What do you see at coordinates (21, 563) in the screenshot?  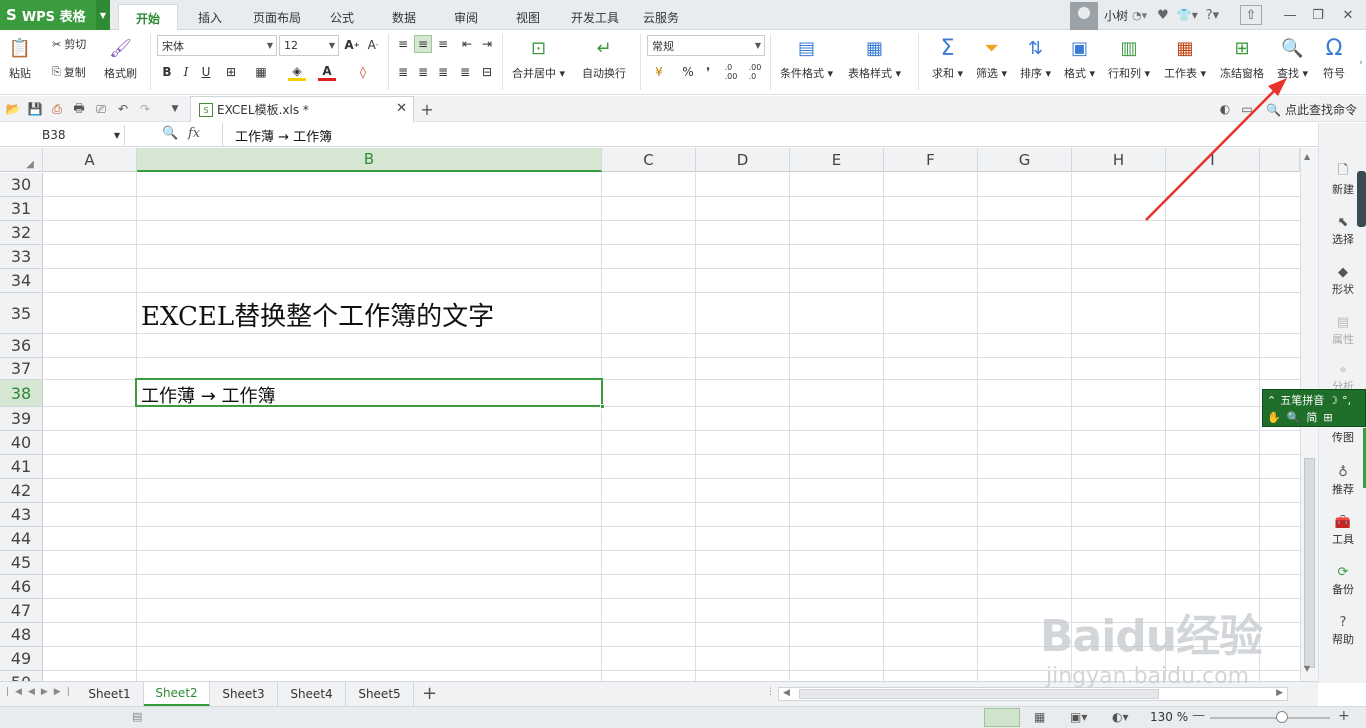 I see `row-header-45: 45` at bounding box center [21, 563].